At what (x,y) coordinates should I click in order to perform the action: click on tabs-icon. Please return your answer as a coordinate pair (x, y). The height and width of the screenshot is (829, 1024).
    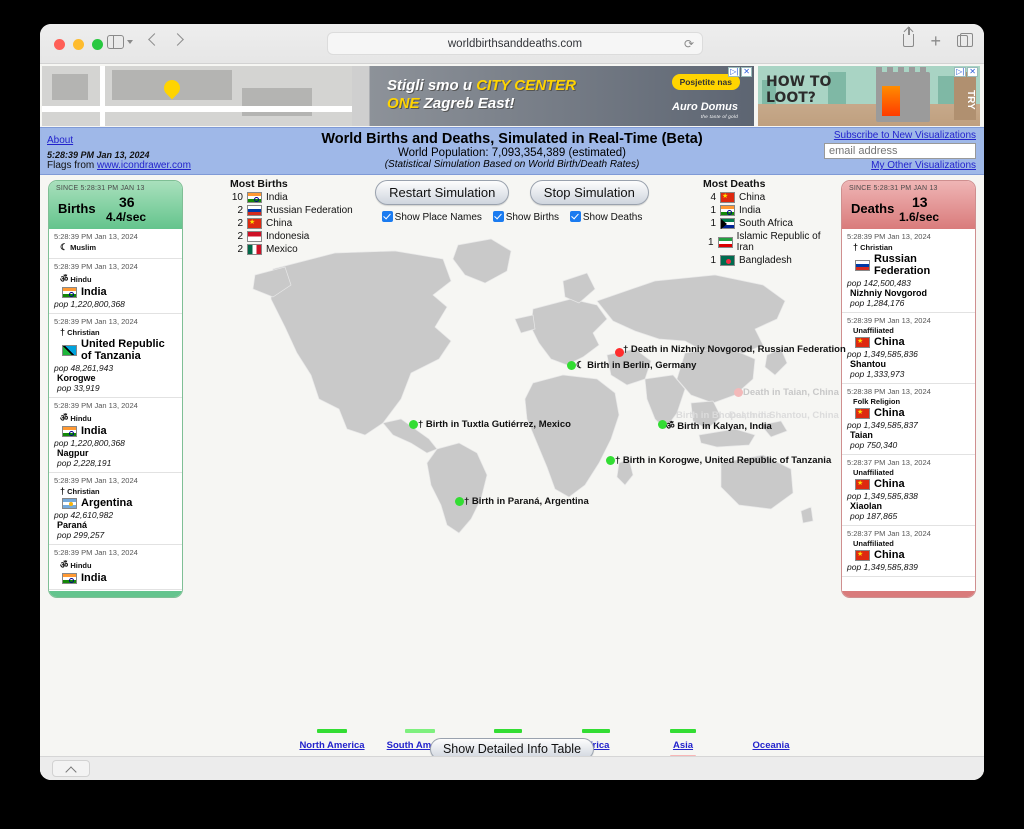
    Looking at the image, I should click on (965, 39).